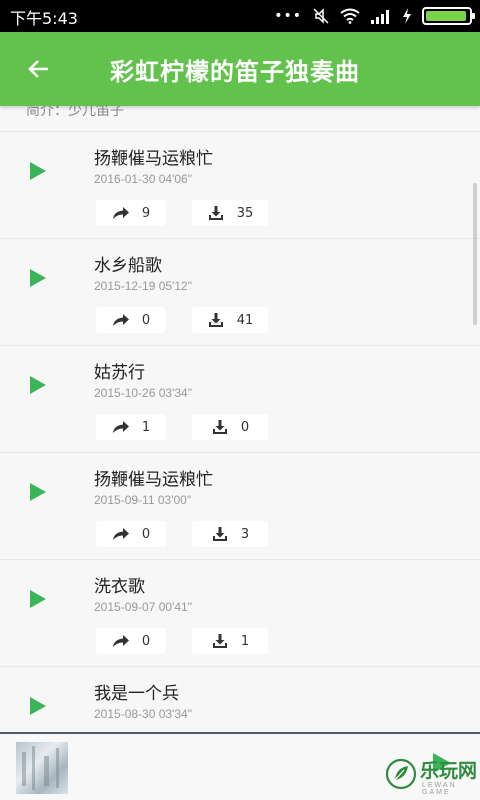 This screenshot has width=480, height=800. Describe the element at coordinates (475, 254) in the screenshot. I see `scrollbar` at that location.